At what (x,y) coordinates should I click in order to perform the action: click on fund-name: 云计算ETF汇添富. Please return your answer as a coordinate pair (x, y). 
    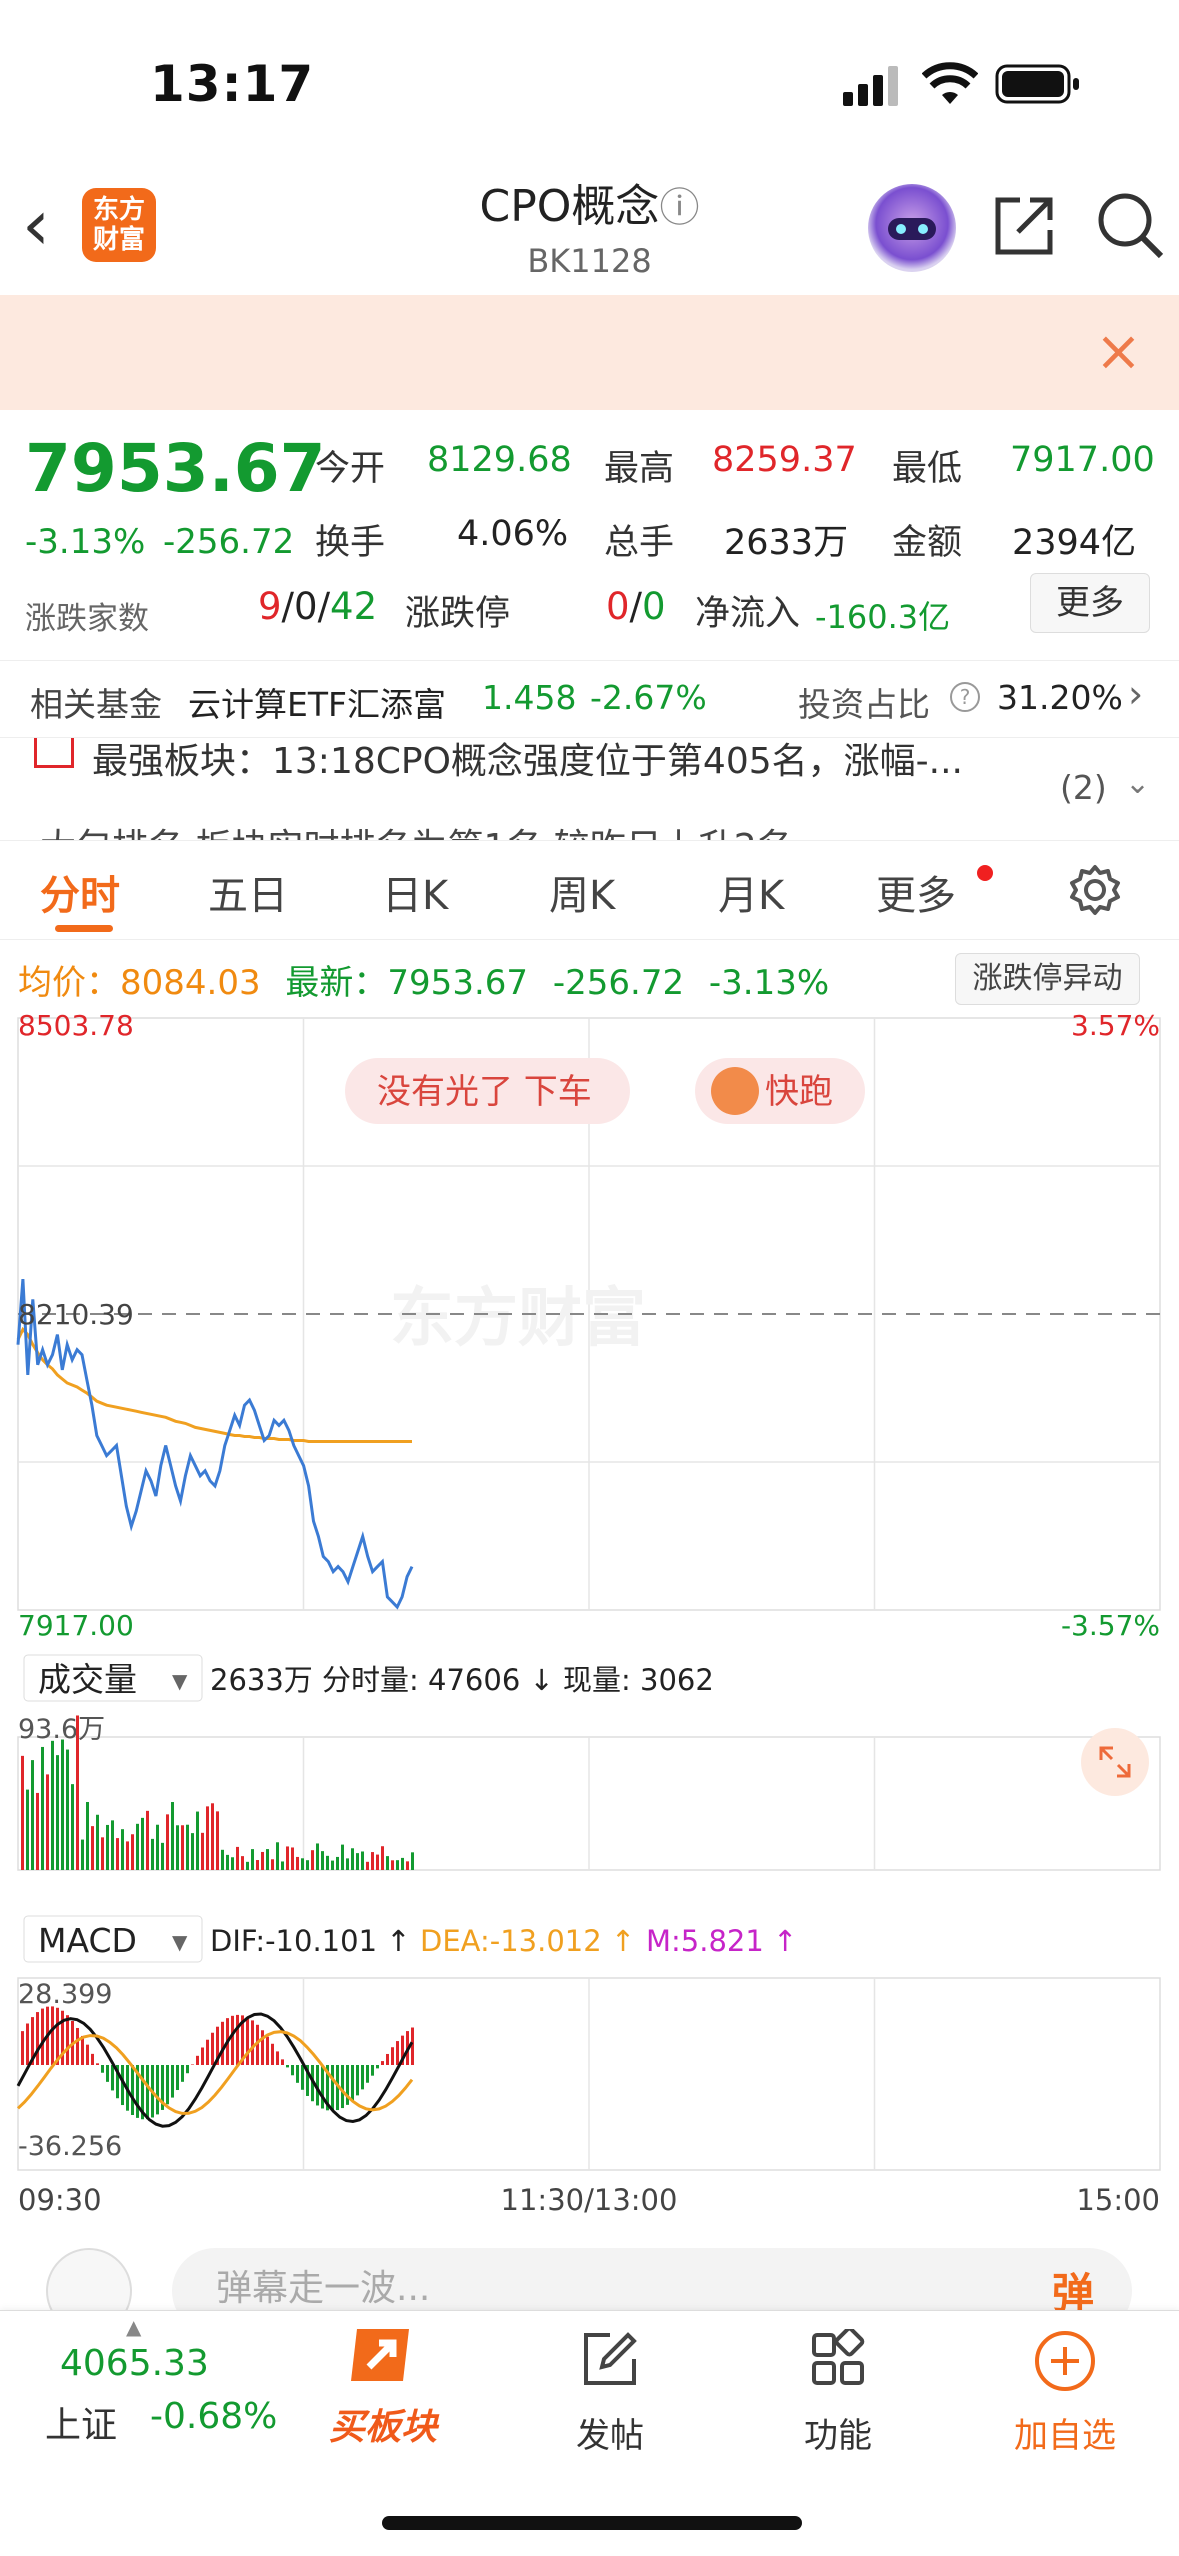
    Looking at the image, I should click on (317, 702).